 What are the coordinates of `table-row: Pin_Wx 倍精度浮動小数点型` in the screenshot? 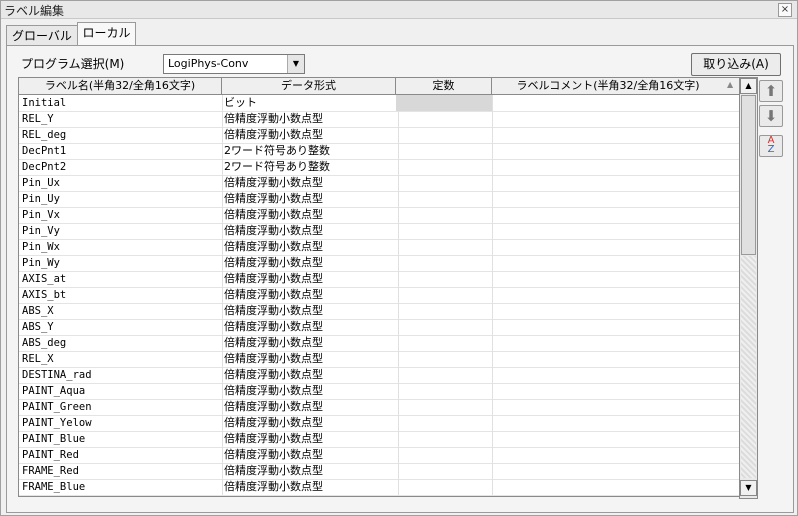 It's located at (379, 247).